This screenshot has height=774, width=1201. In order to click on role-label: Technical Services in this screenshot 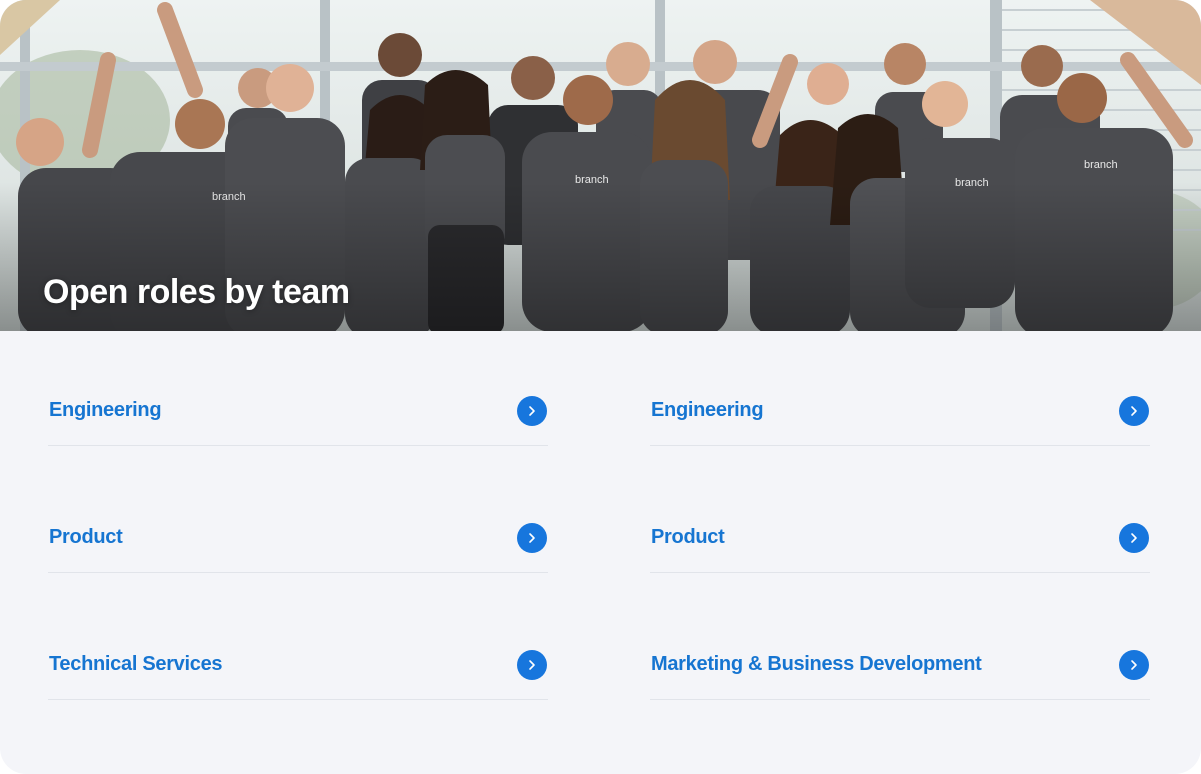, I will do `click(136, 664)`.